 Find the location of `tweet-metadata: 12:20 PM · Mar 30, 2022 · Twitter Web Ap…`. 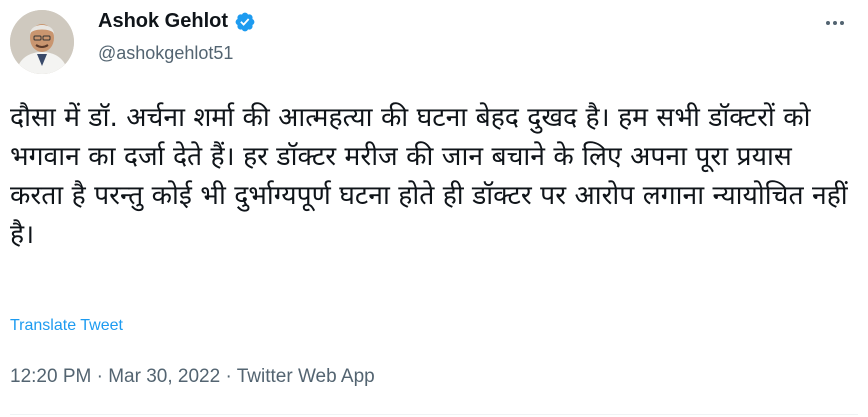

tweet-metadata: 12:20 PM · Mar 30, 2022 · Twitter Web Ap… is located at coordinates (192, 377).